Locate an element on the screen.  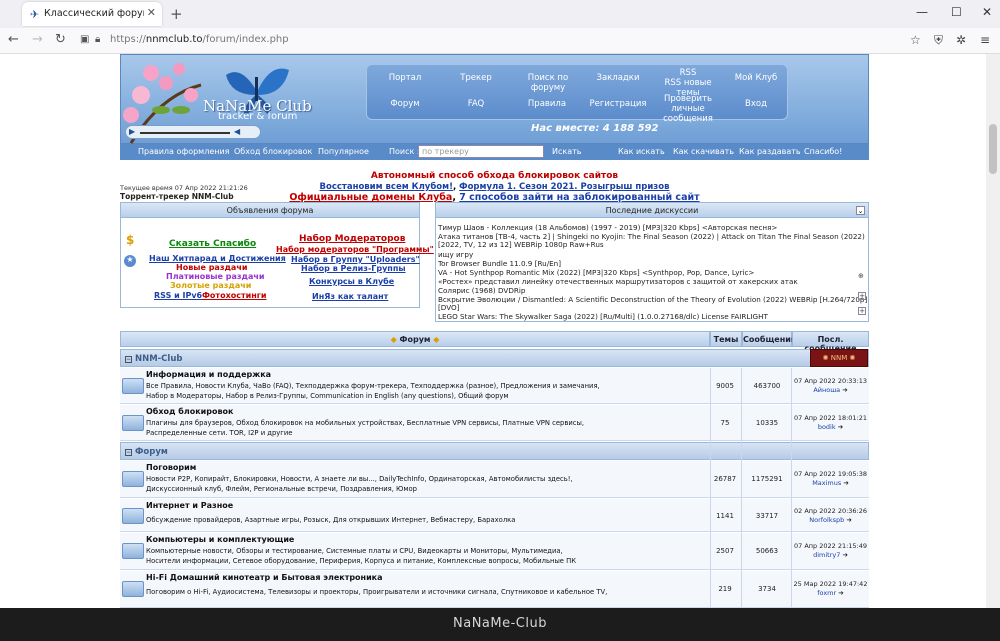
subnav-thanks: Спасибо! is located at coordinates (823, 151).